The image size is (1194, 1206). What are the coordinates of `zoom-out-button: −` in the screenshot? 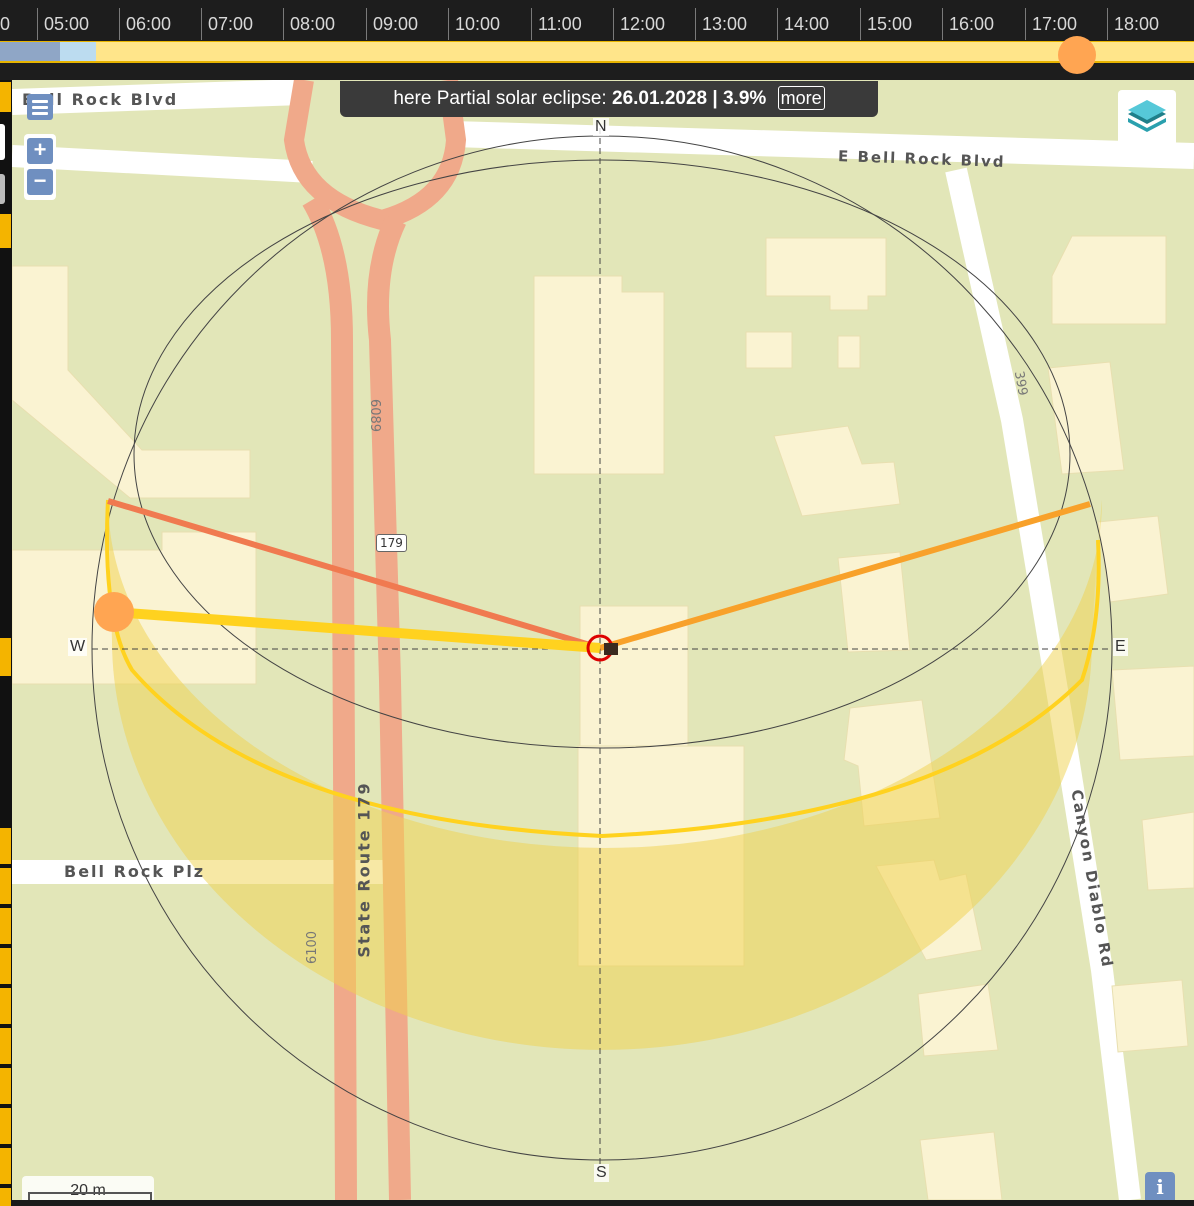 It's located at (40, 182).